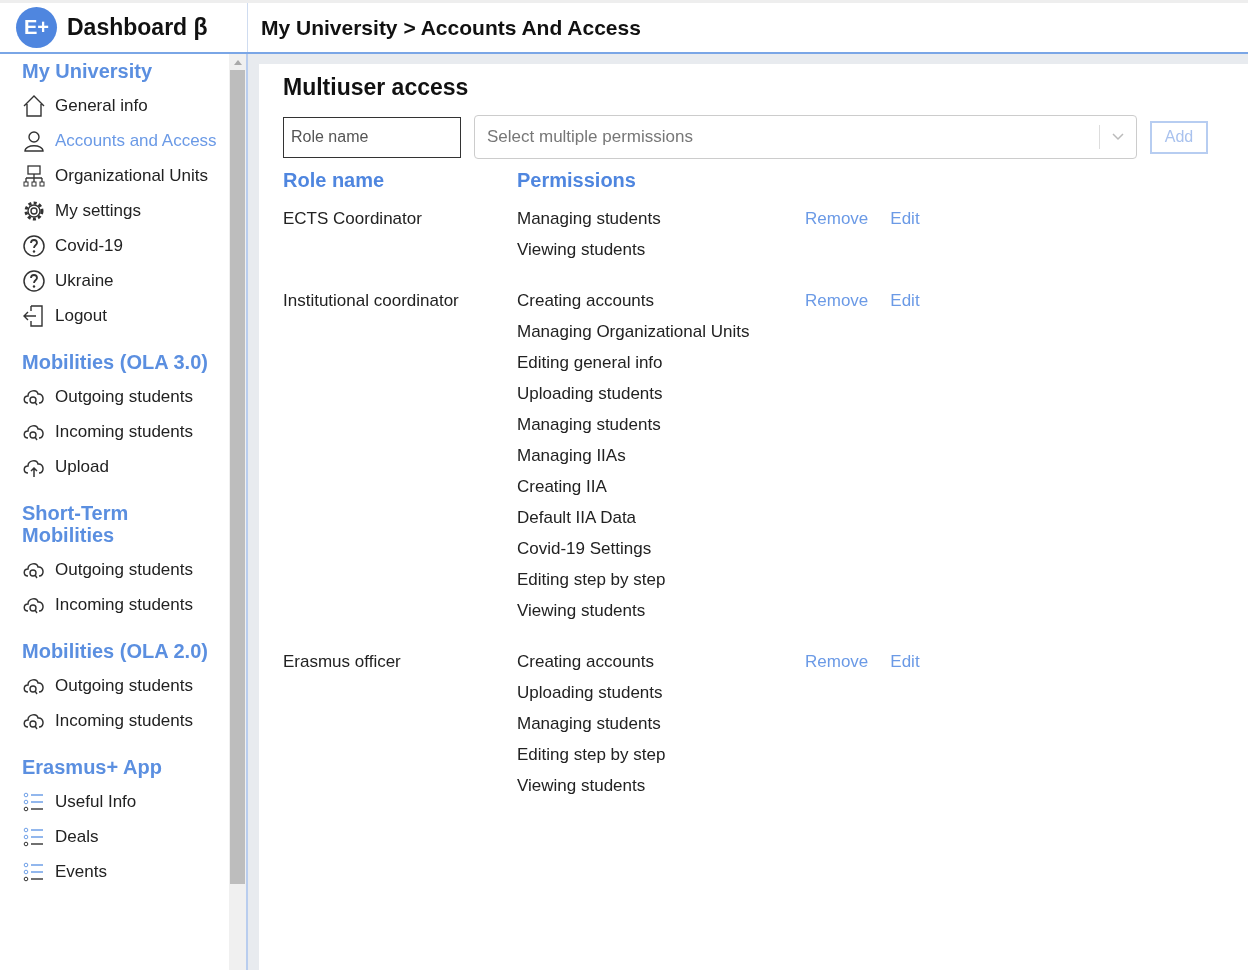 The width and height of the screenshot is (1248, 970). I want to click on sidebar-item: Organizational Units, so click(125, 175).